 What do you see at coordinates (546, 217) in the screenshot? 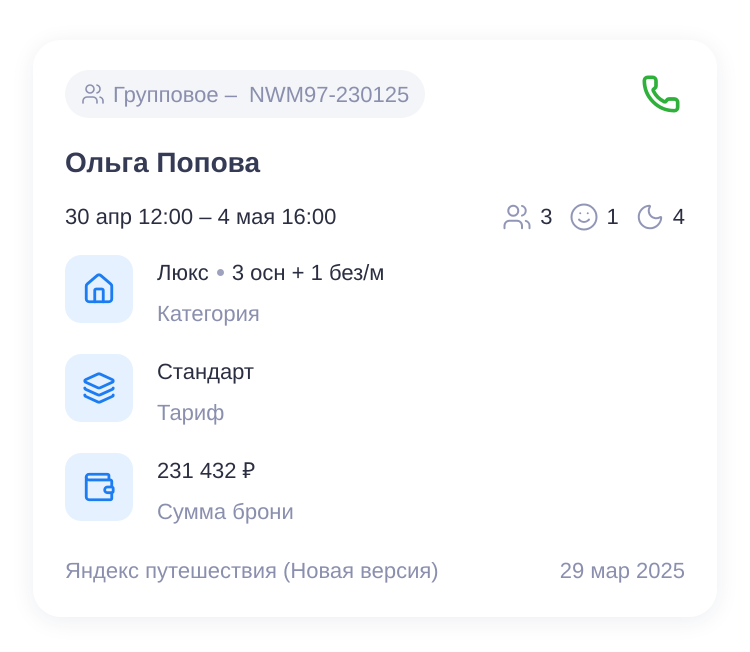
I see `count-value: 3` at bounding box center [546, 217].